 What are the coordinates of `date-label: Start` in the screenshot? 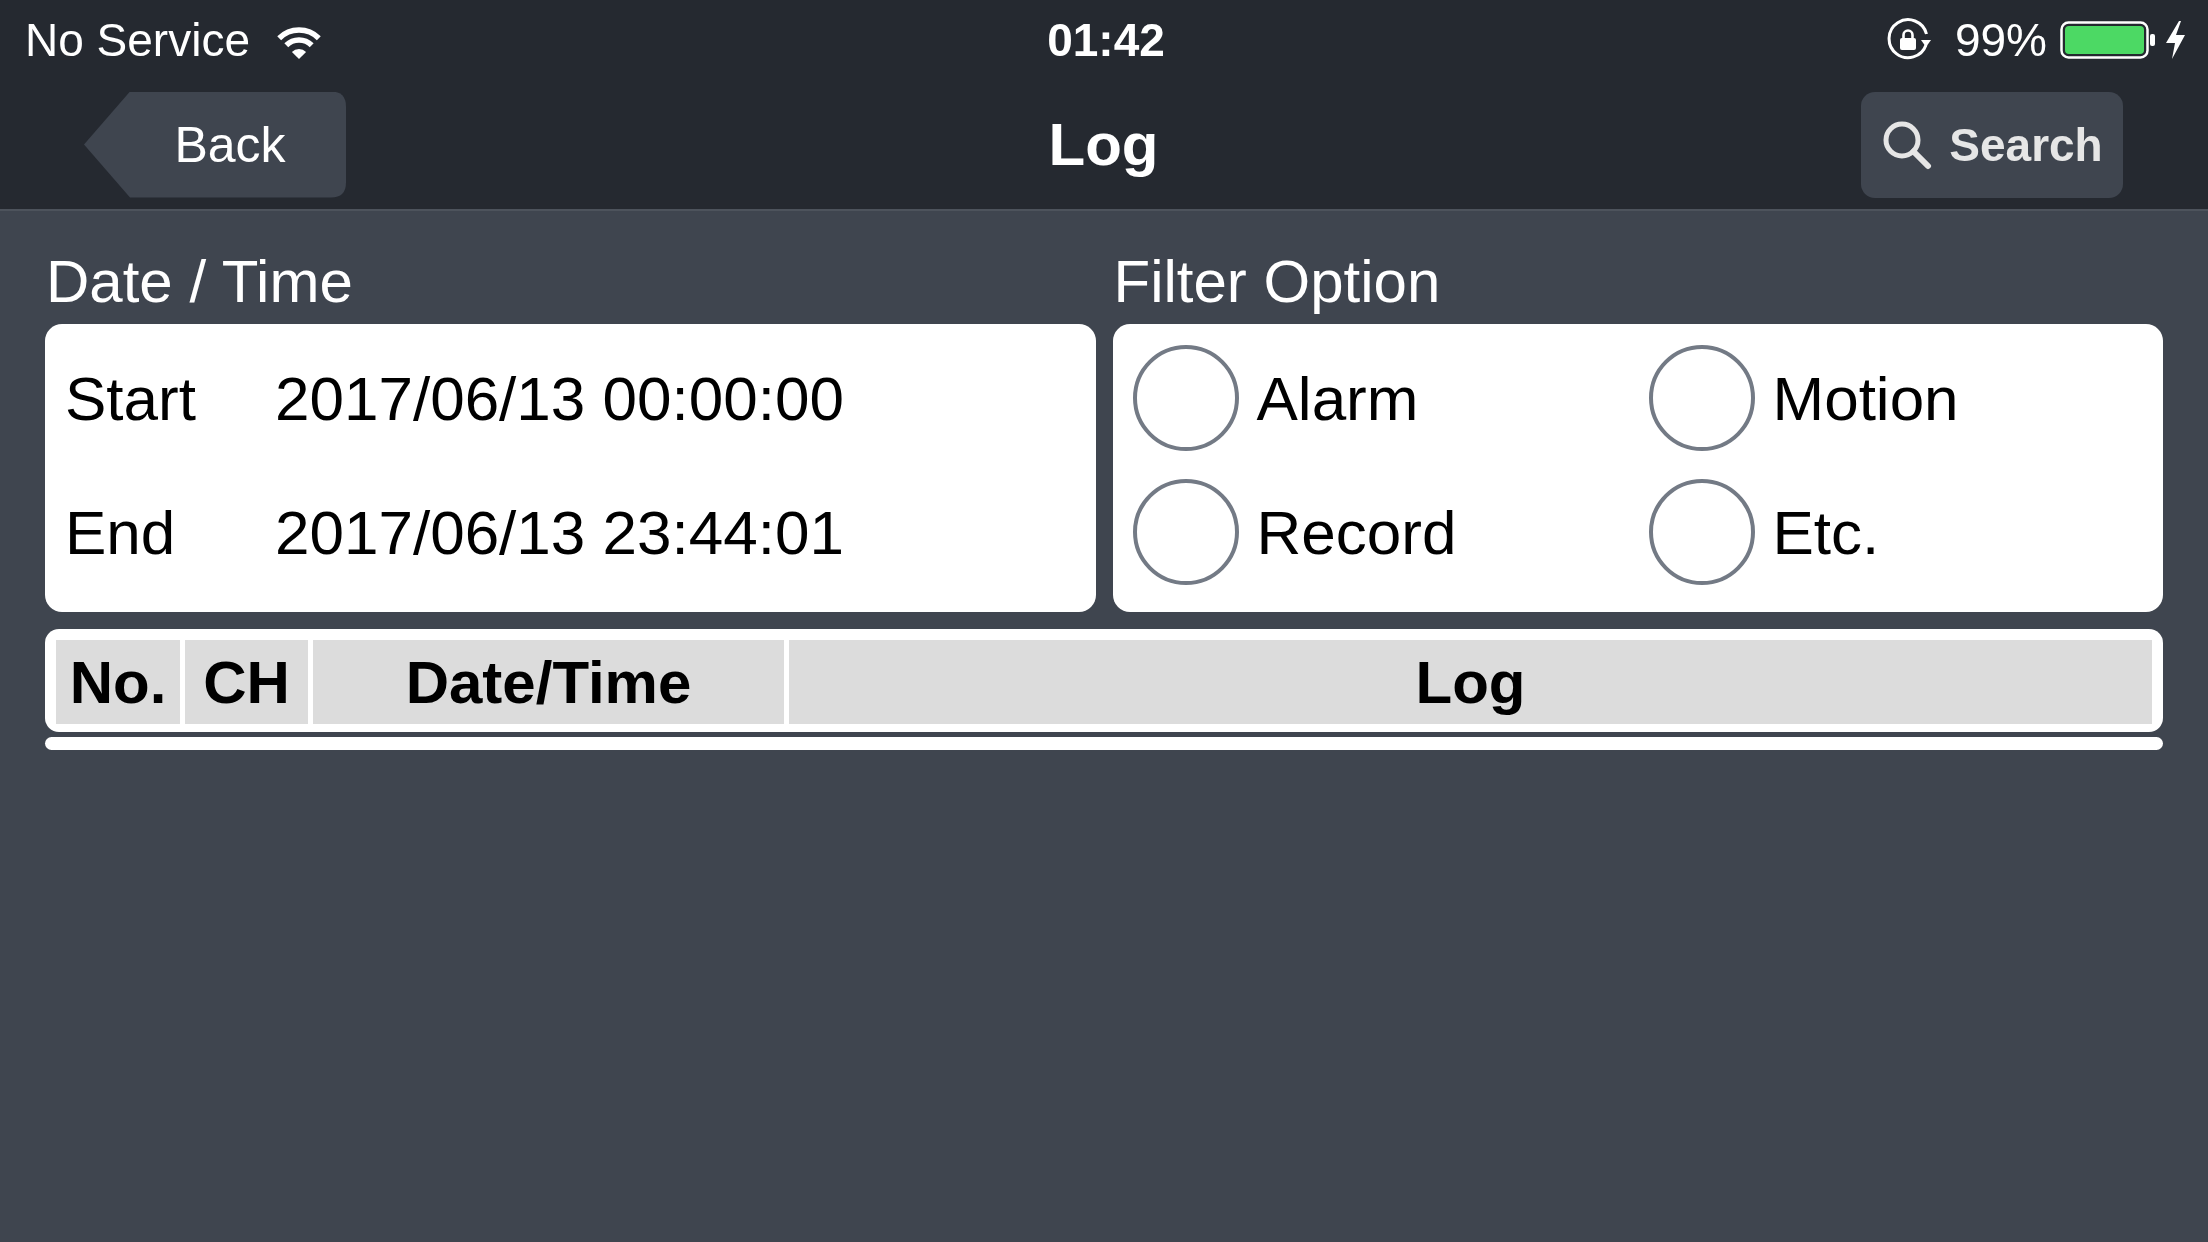 It's located at (131, 398).